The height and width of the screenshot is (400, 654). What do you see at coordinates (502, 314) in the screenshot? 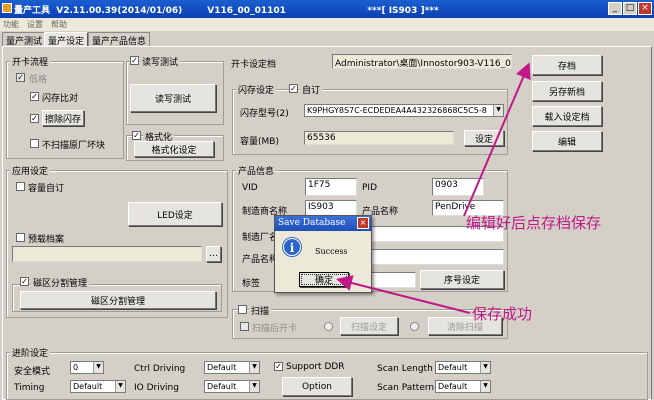
I see `success-hint-annotation: 保存成功` at bounding box center [502, 314].